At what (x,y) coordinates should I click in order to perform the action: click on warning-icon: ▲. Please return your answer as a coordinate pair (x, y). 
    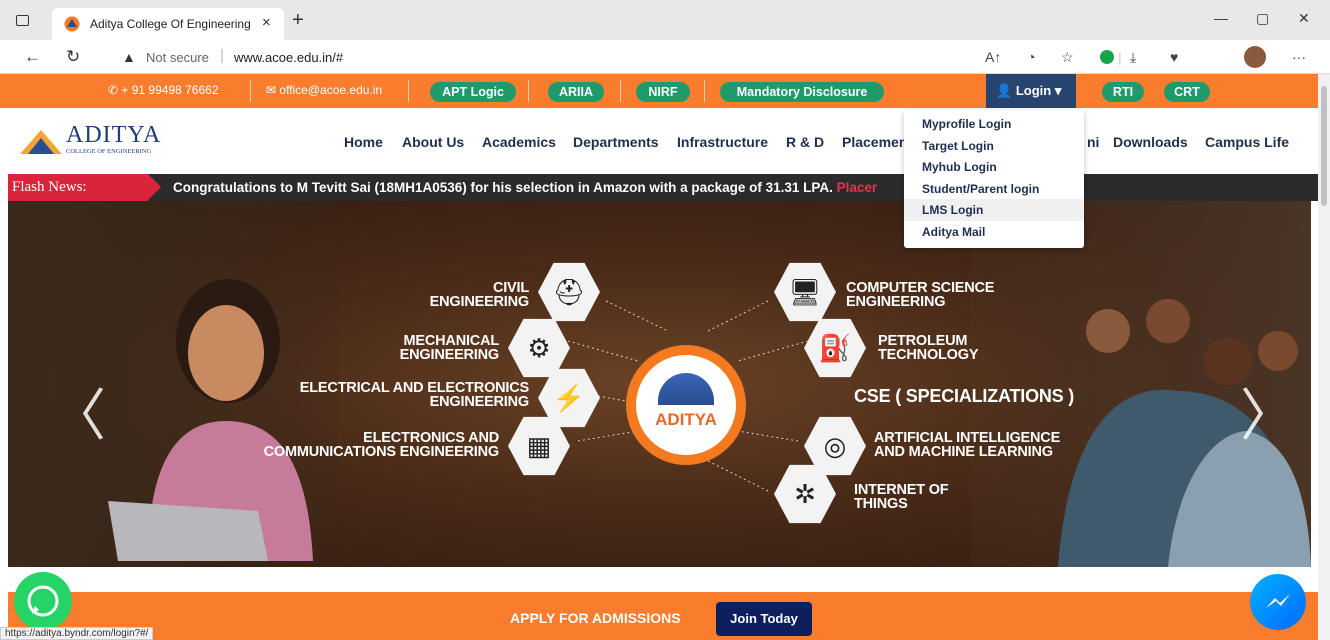
    Looking at the image, I should click on (129, 57).